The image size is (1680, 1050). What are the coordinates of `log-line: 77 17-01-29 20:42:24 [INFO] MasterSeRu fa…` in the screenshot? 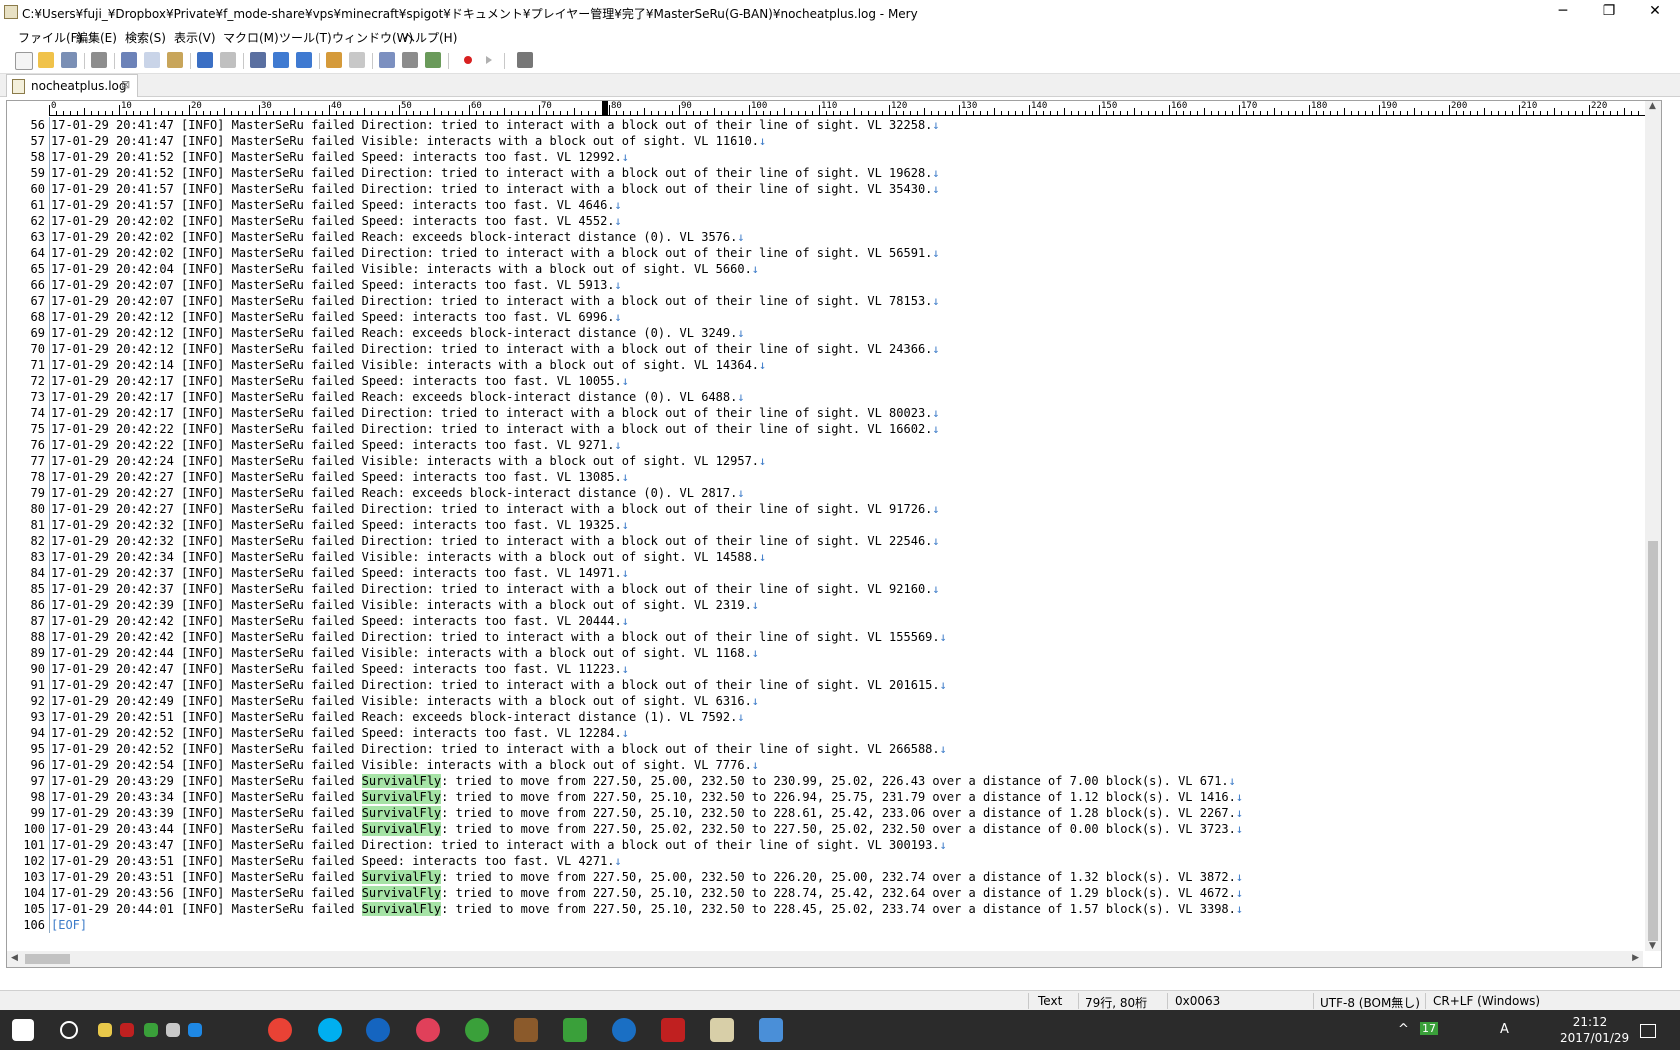 It's located at (833, 461).